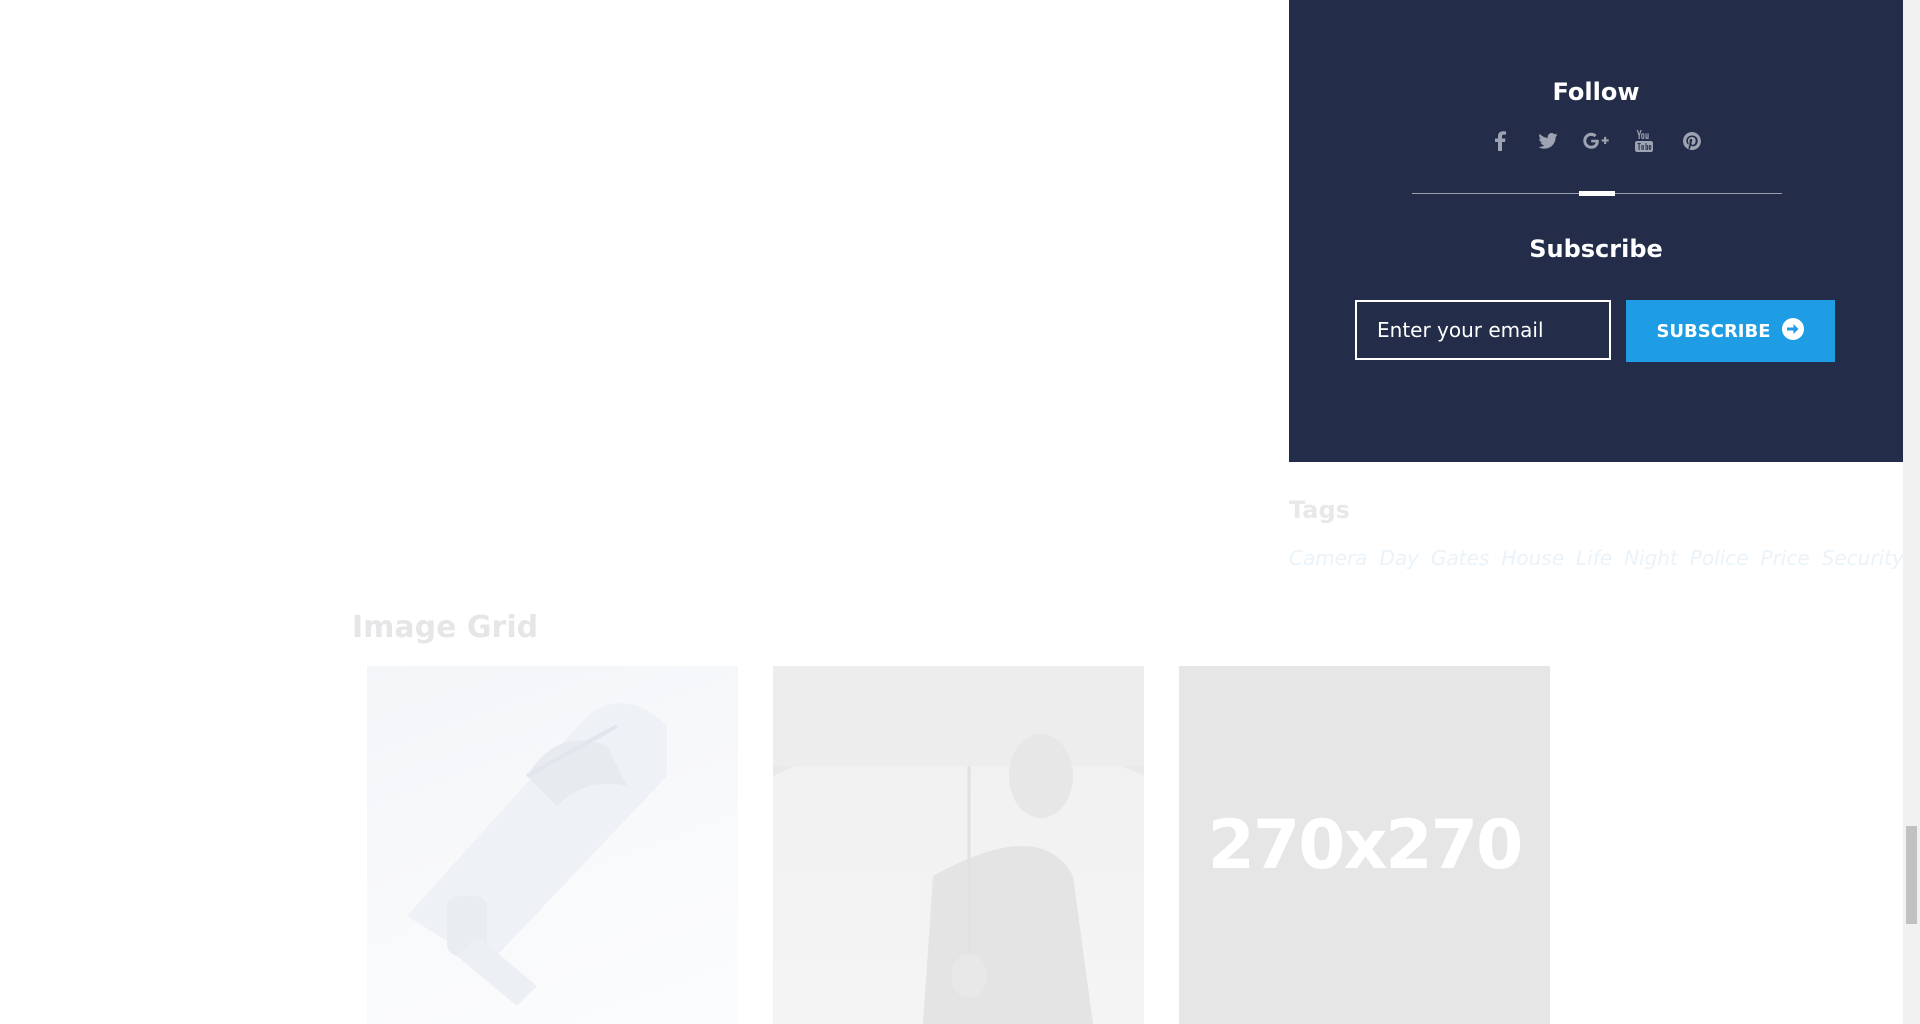 This screenshot has width=1920, height=1024. Describe the element at coordinates (1644, 141) in the screenshot. I see `youtube-icon` at that location.